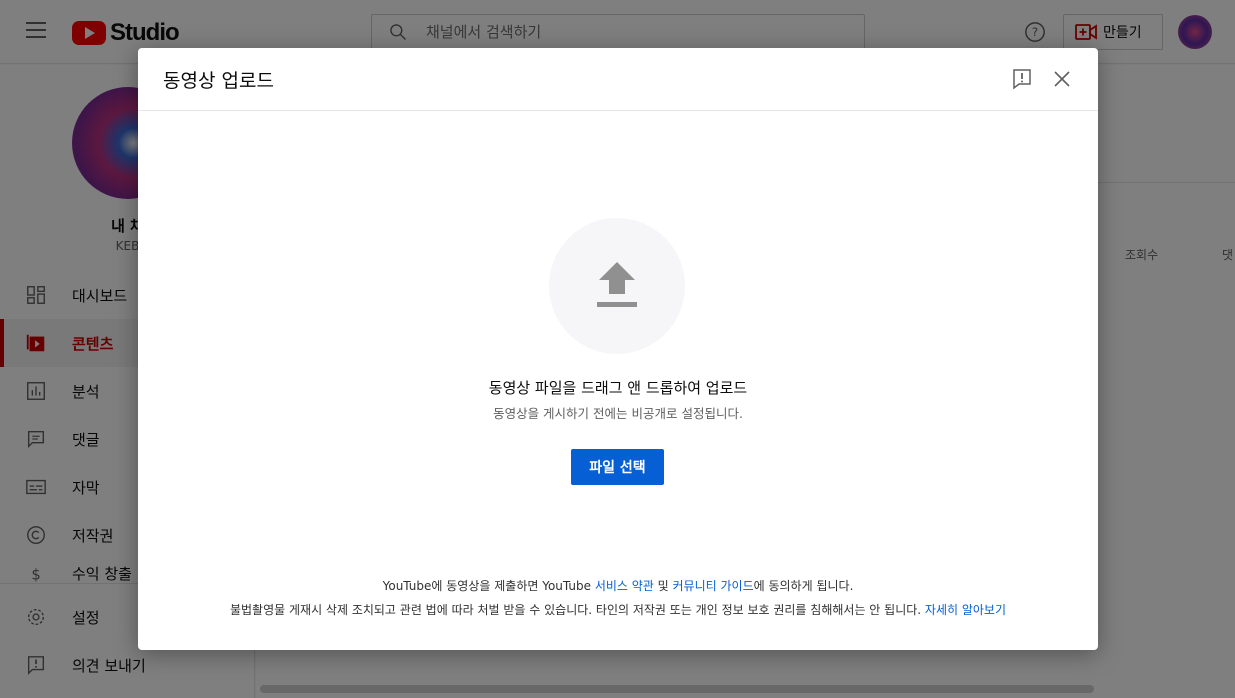  Describe the element at coordinates (663, 586) in the screenshot. I see `terms-text-b: 및` at that location.